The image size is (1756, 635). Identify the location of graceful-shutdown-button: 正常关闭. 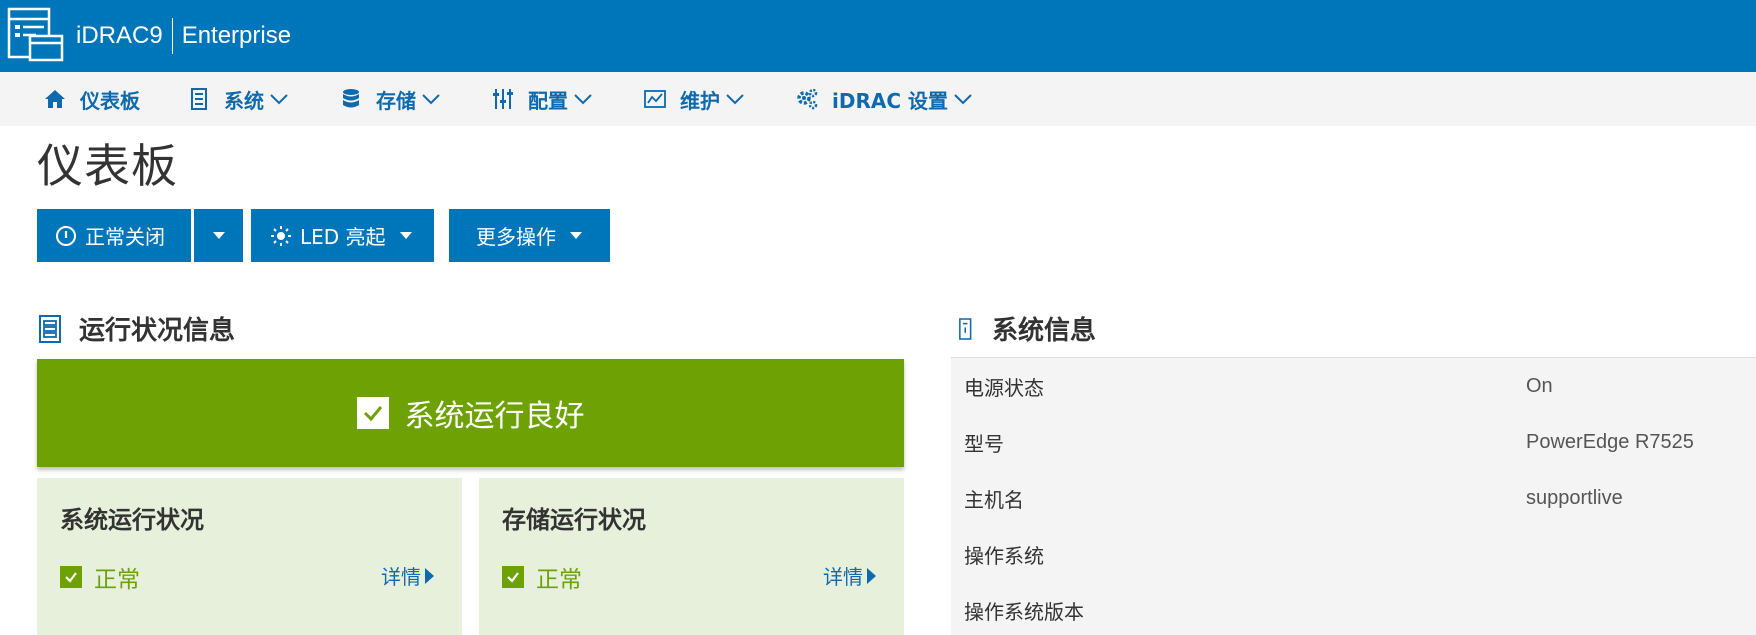
(114, 235).